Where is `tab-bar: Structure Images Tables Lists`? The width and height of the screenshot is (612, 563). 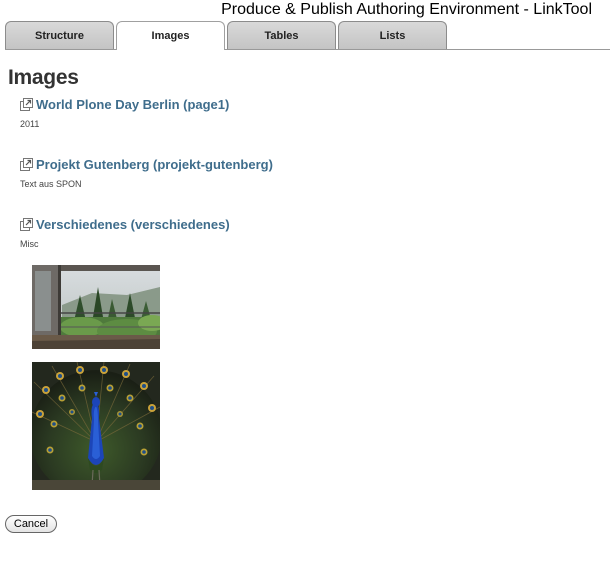 tab-bar: Structure Images Tables Lists is located at coordinates (307, 35).